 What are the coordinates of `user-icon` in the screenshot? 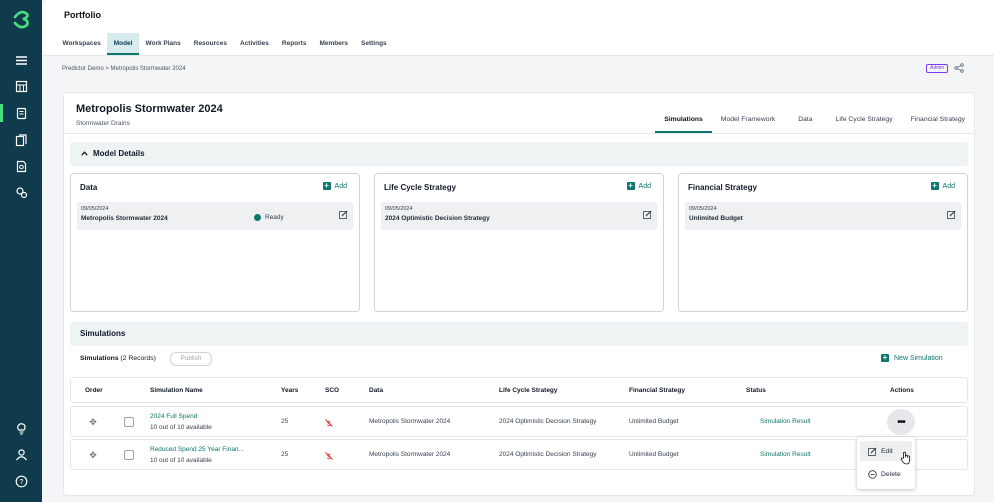 It's located at (21, 454).